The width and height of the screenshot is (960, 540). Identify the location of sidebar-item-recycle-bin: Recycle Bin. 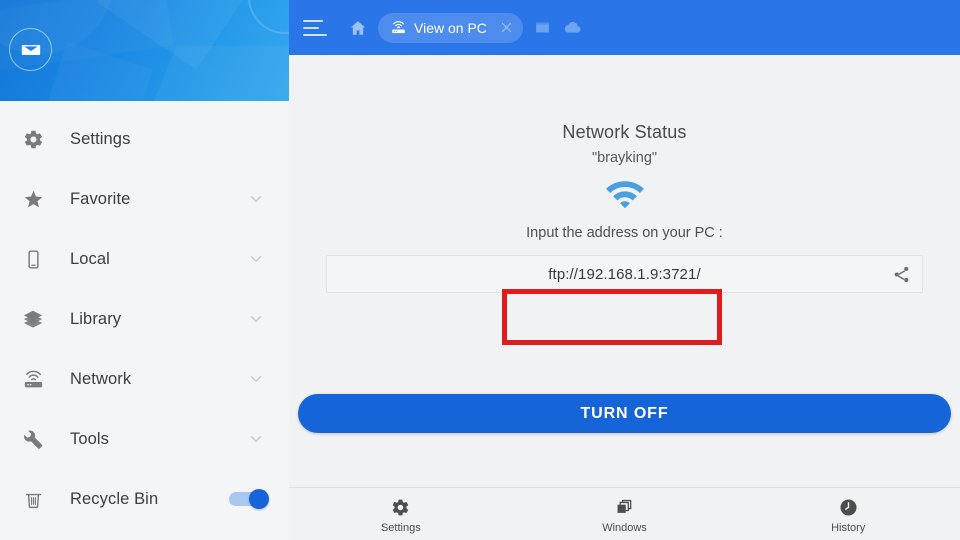
(144, 499).